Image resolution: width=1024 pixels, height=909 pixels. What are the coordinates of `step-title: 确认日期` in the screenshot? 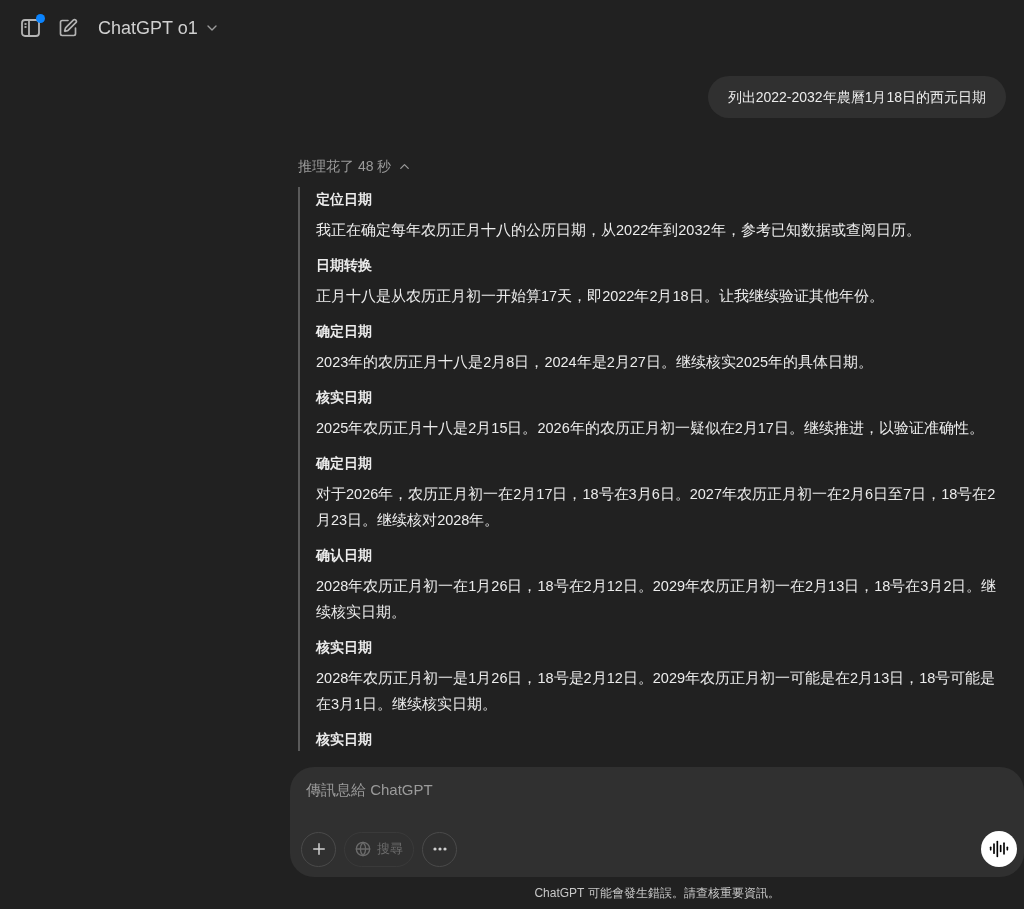 It's located at (344, 555).